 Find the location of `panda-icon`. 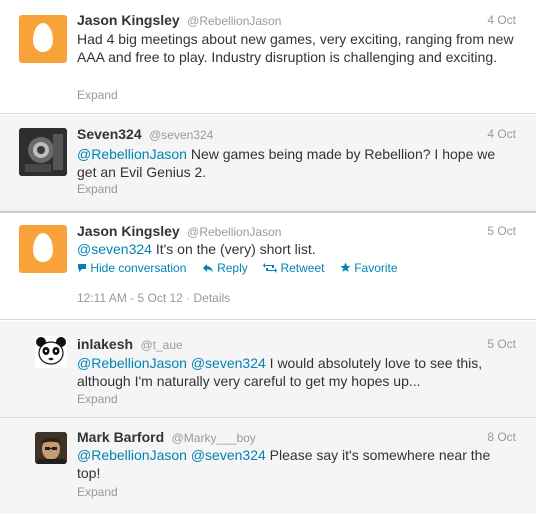

panda-icon is located at coordinates (51, 352).